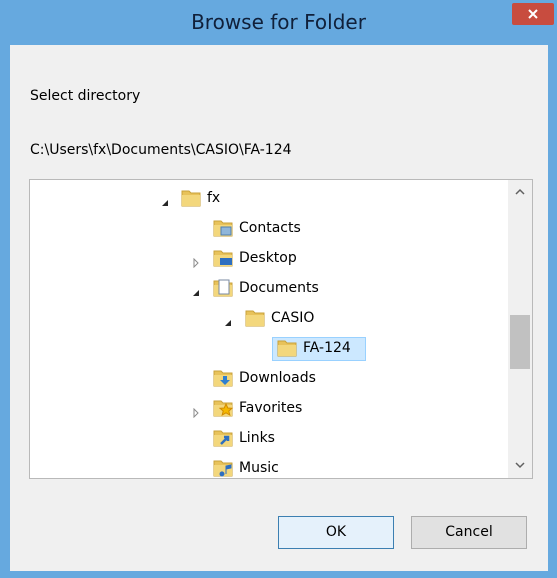 This screenshot has height=578, width=557. Describe the element at coordinates (223, 288) in the screenshot. I see `documents-folder-icon` at that location.